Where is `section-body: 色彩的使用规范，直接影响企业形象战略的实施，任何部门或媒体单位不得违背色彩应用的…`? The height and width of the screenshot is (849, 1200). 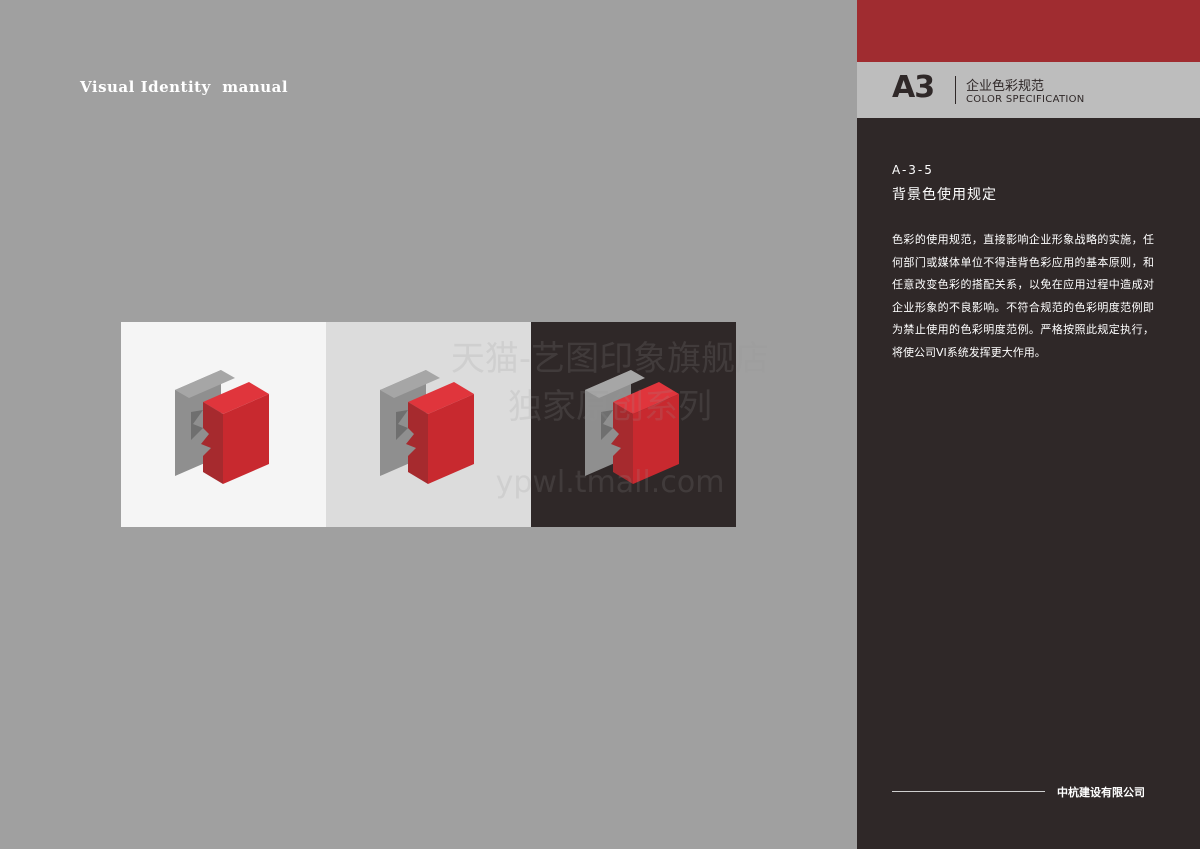
section-body: 色彩的使用规范，直接影响企业形象战略的实施，任何部门或媒体单位不得违背色彩应用的… is located at coordinates (1023, 296).